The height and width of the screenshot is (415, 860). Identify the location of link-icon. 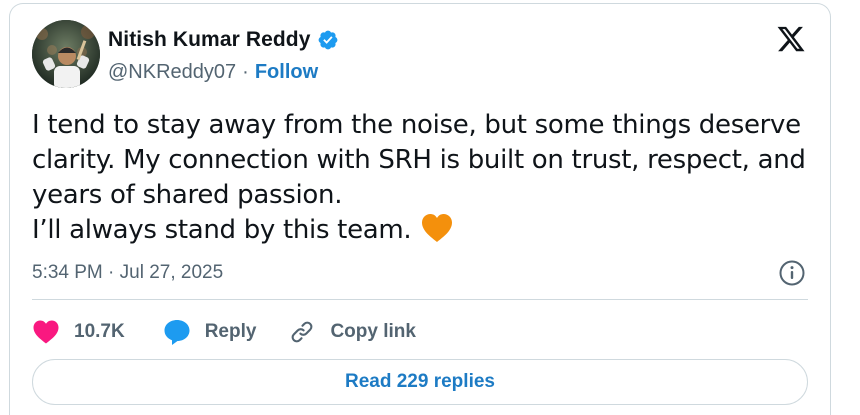
(302, 332).